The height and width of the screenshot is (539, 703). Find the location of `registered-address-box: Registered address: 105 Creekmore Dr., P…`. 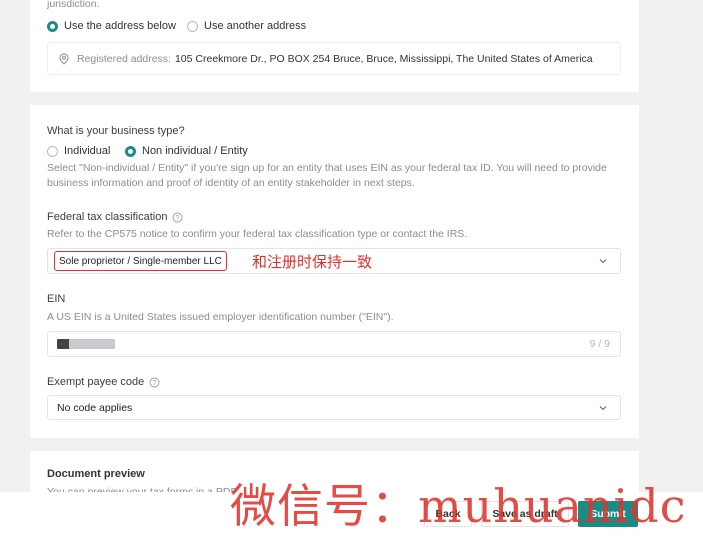

registered-address-box: Registered address: 105 Creekmore Dr., P… is located at coordinates (334, 58).